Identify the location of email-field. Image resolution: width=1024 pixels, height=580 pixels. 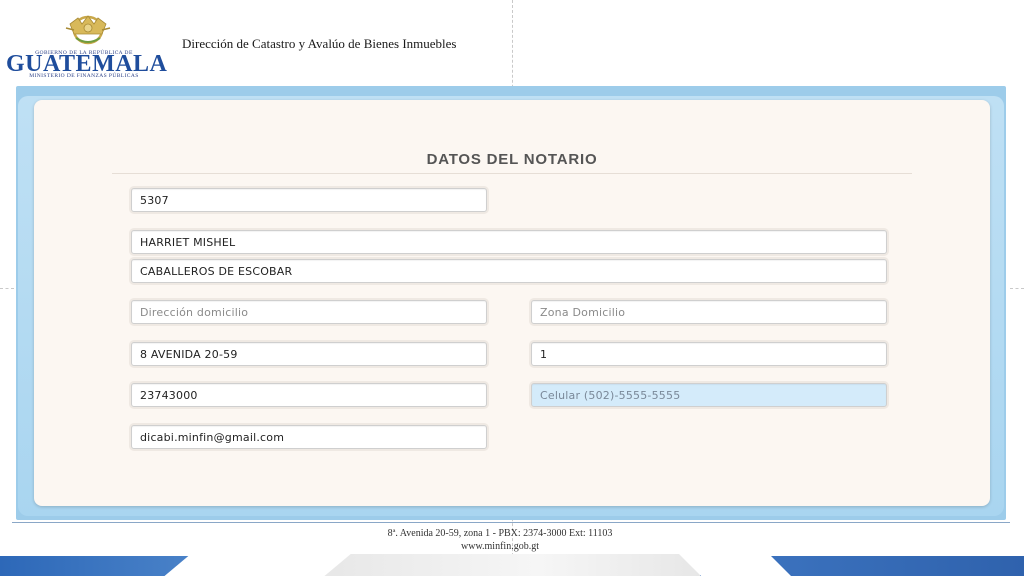
(309, 437).